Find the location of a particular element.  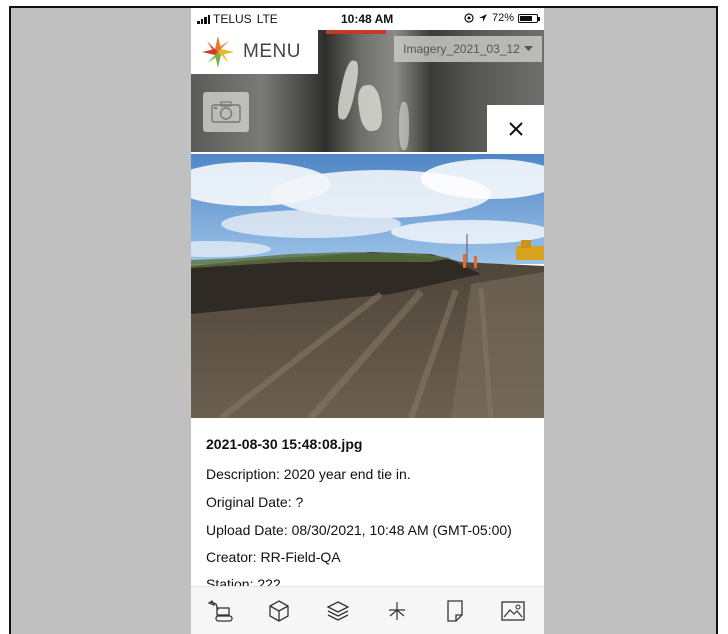

measure-icon is located at coordinates (397, 611).